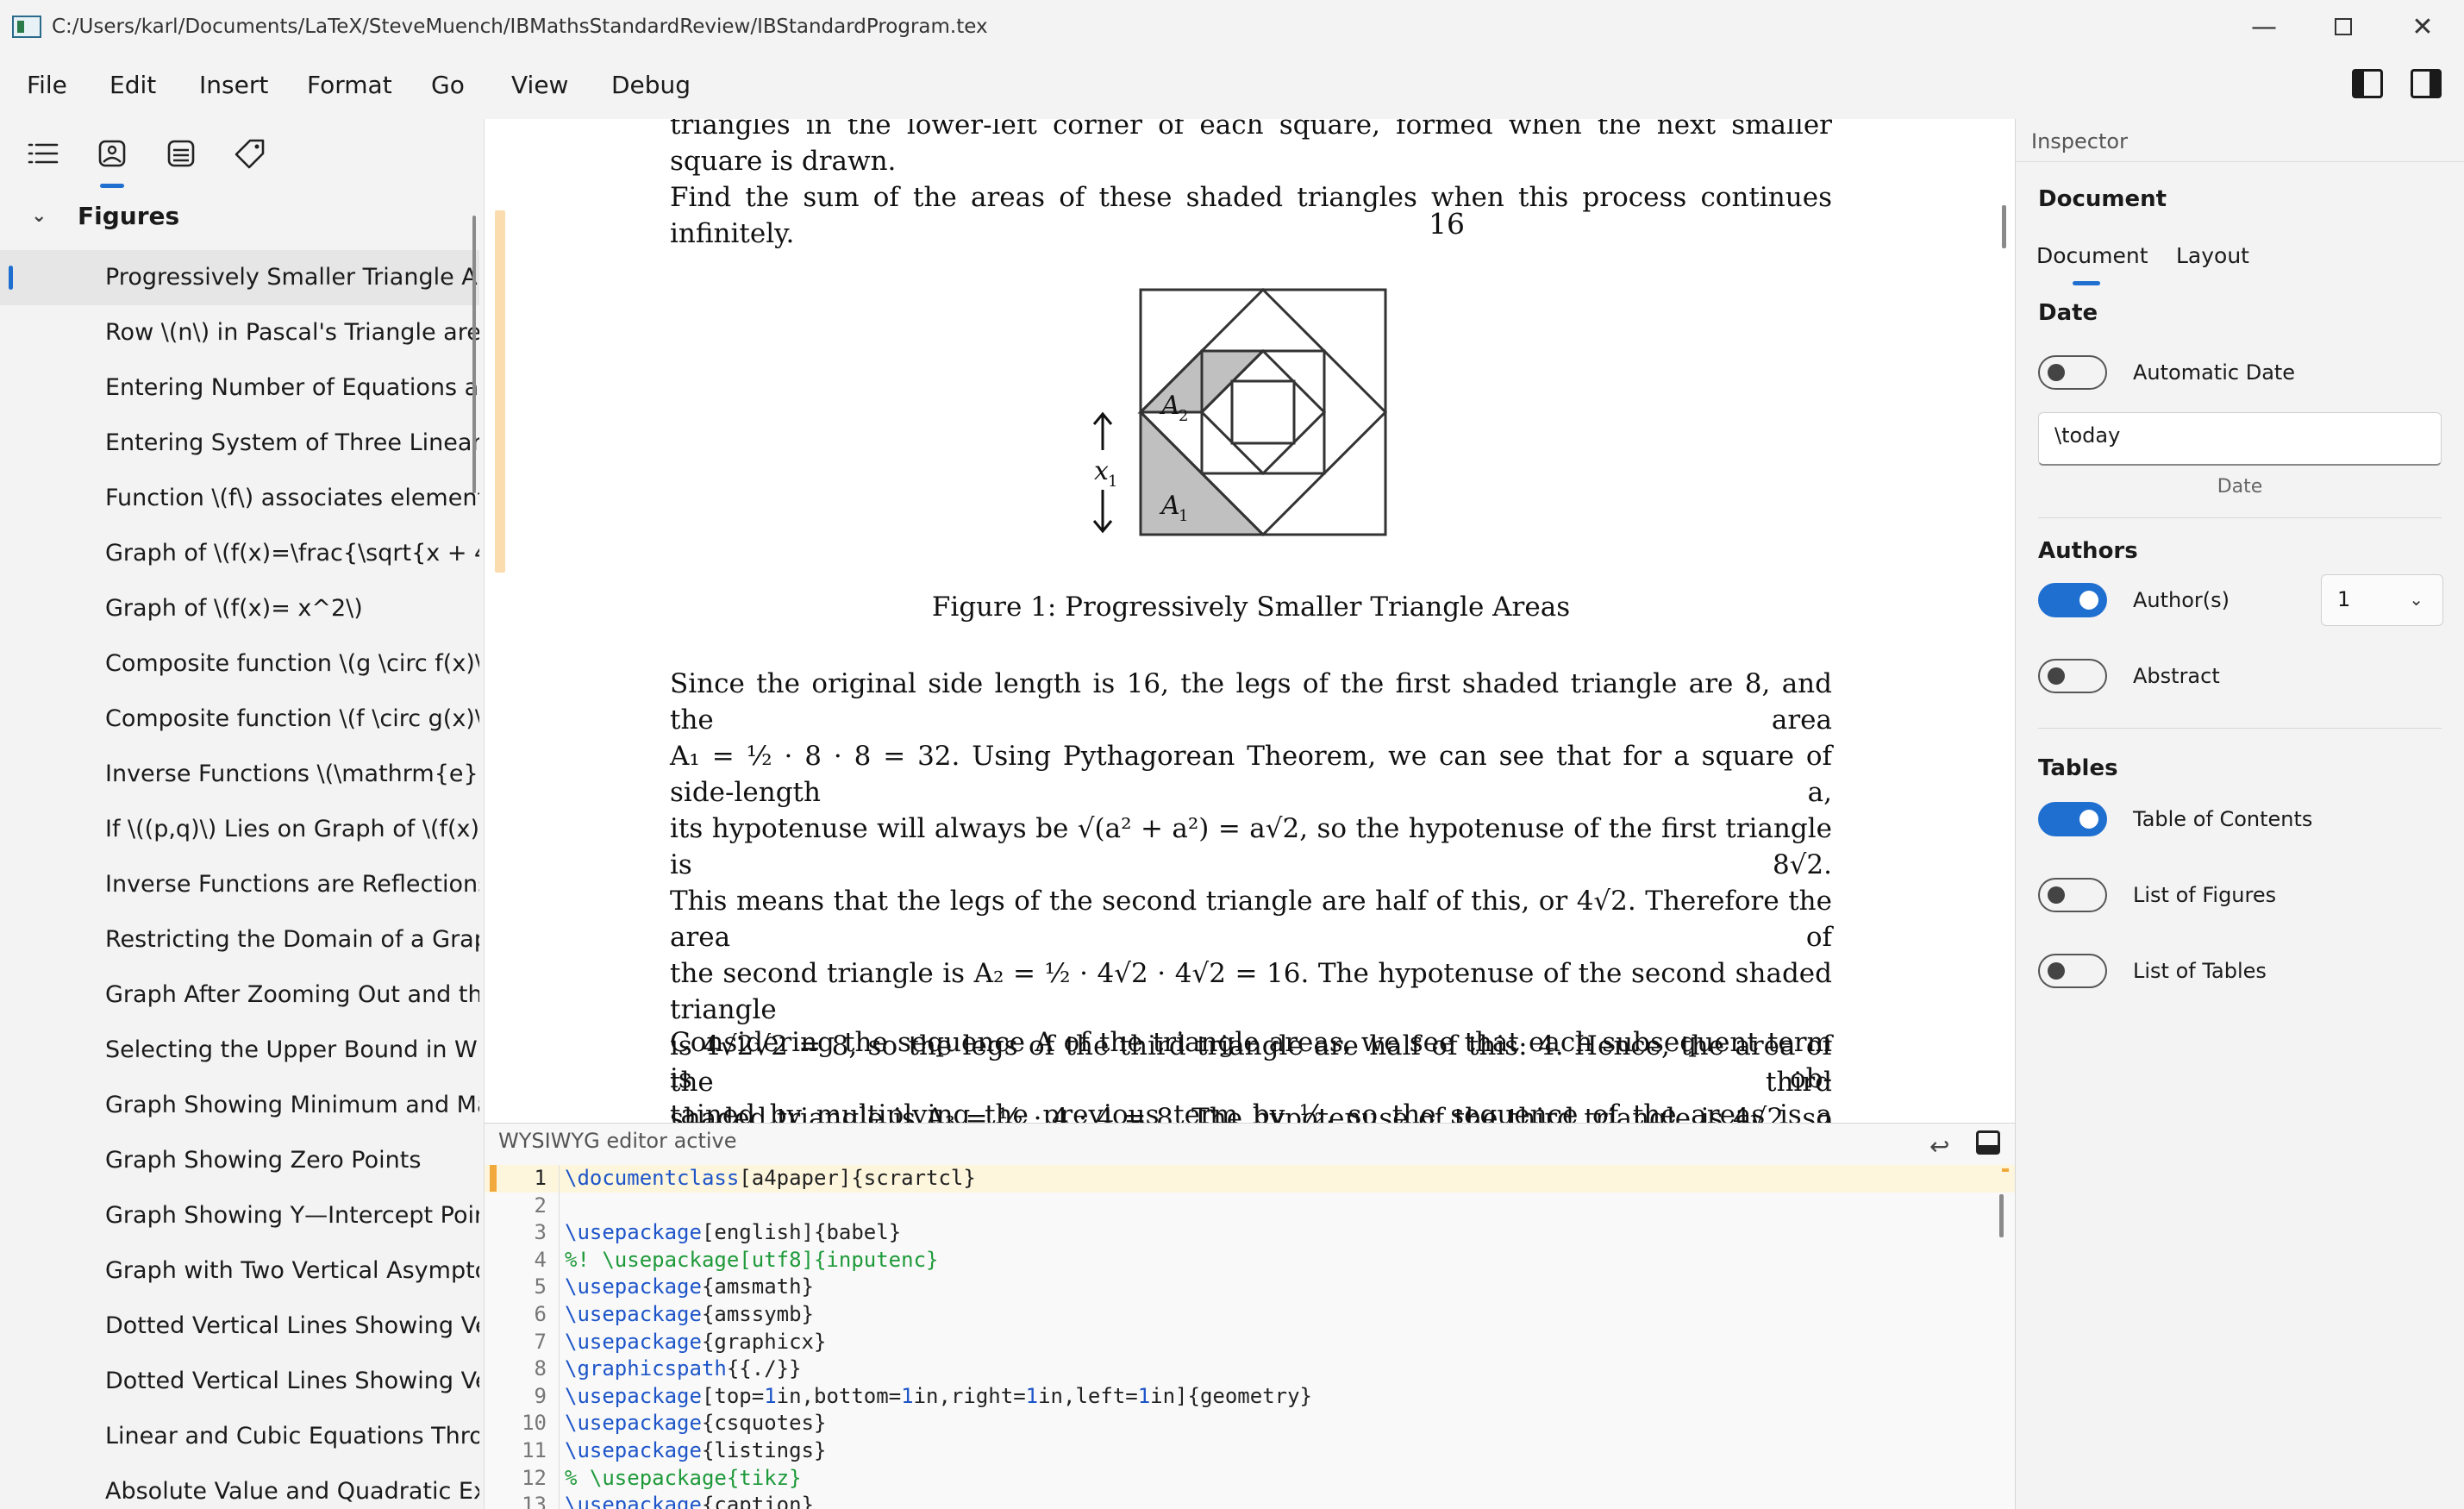  I want to click on figure-list-item: Graph of \(f(x)=\frac{\sqrt{x + 4}}{x-, so click(239, 553).